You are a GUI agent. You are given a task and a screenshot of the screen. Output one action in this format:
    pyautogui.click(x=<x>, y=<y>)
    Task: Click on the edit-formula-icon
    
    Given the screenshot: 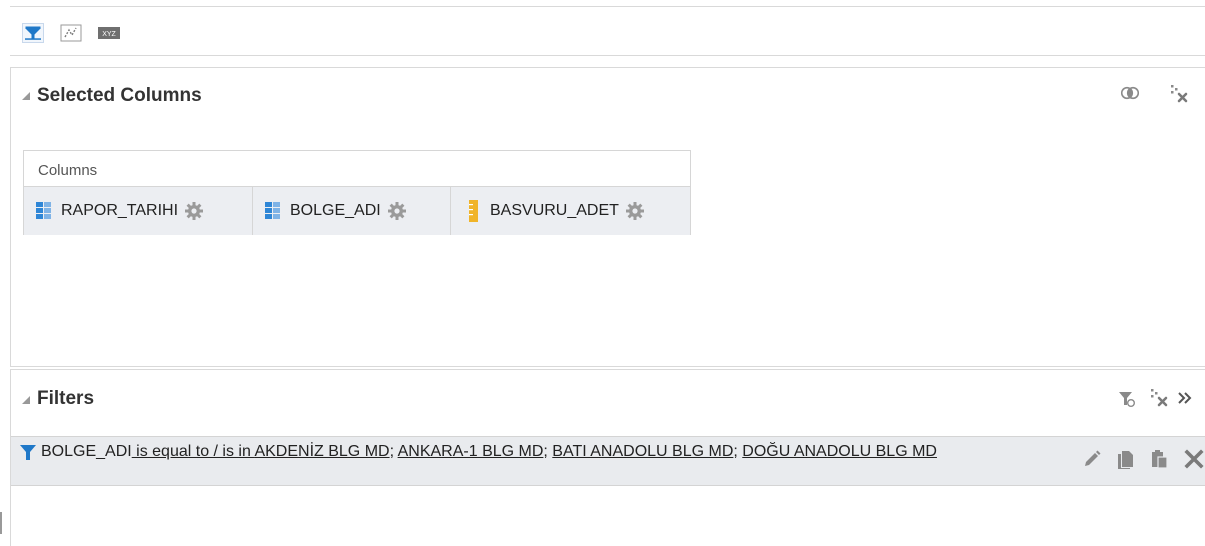 What is the action you would take?
    pyautogui.click(x=71, y=33)
    